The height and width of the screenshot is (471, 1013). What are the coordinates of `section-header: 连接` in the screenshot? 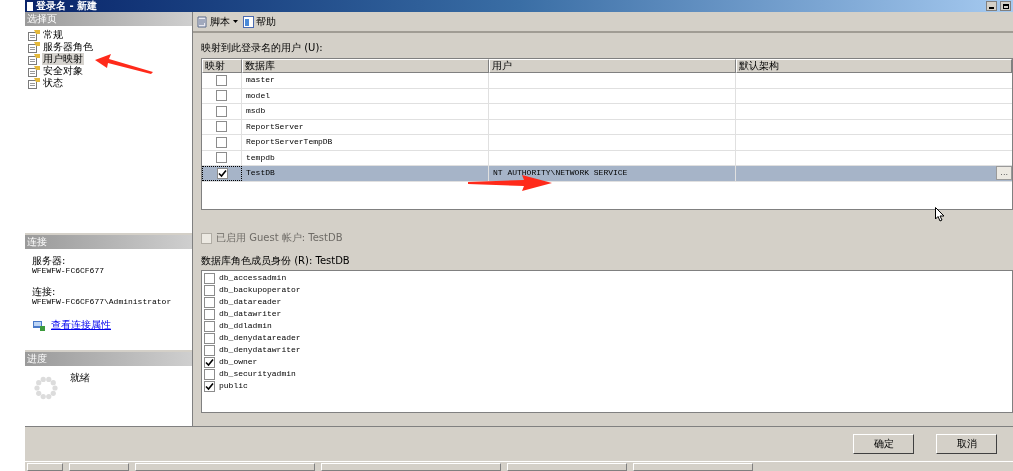 It's located at (108, 242).